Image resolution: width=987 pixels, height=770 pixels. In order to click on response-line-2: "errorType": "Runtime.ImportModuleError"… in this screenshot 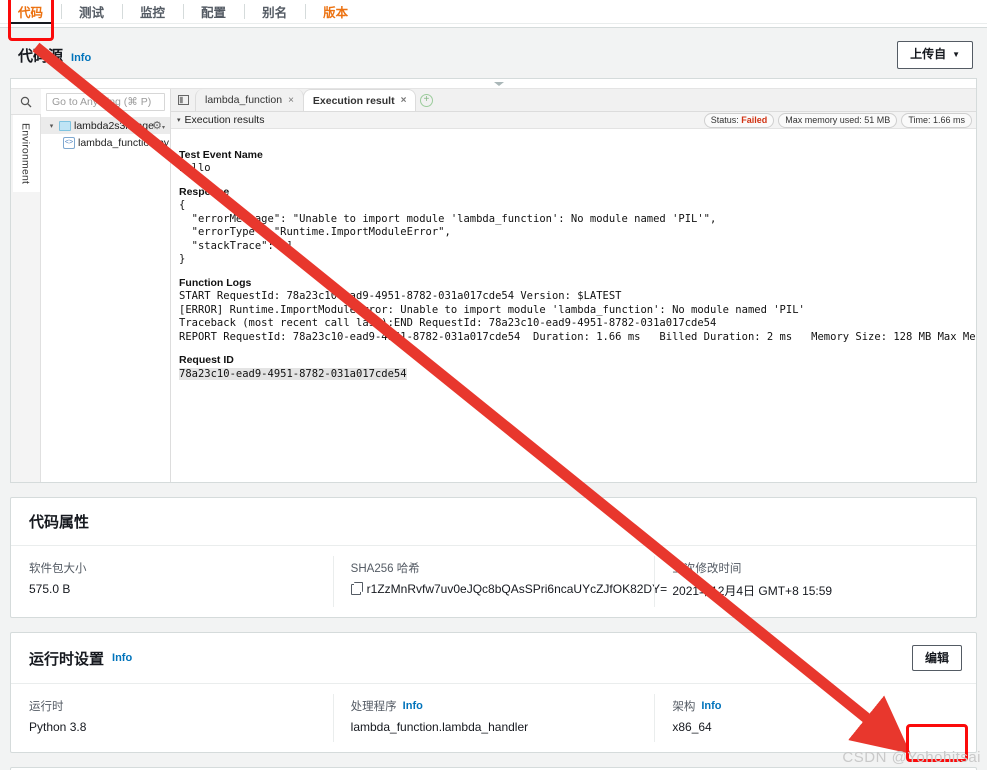, I will do `click(315, 232)`.